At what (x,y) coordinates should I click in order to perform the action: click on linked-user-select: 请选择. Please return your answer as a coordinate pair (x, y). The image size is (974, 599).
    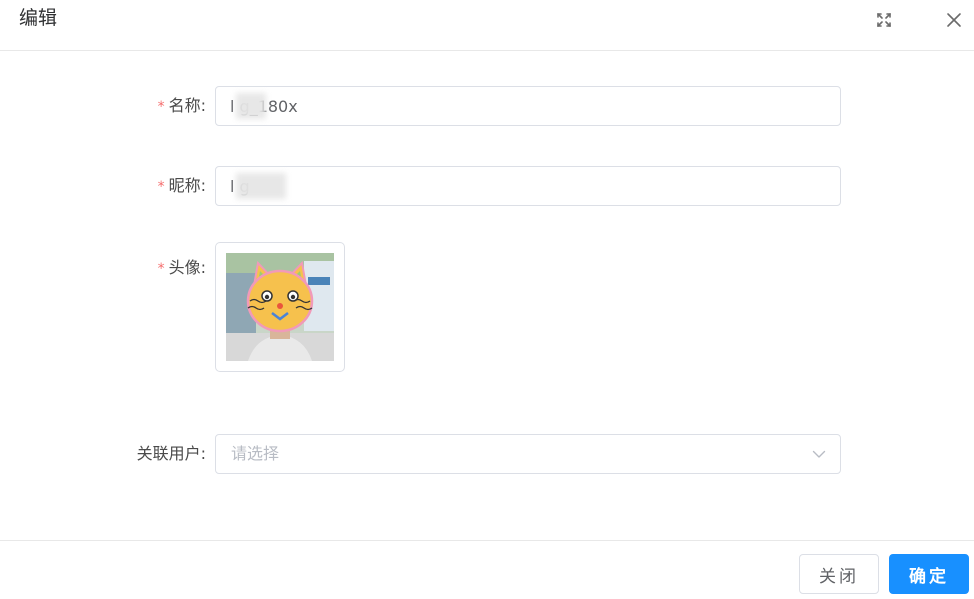
    Looking at the image, I should click on (528, 454).